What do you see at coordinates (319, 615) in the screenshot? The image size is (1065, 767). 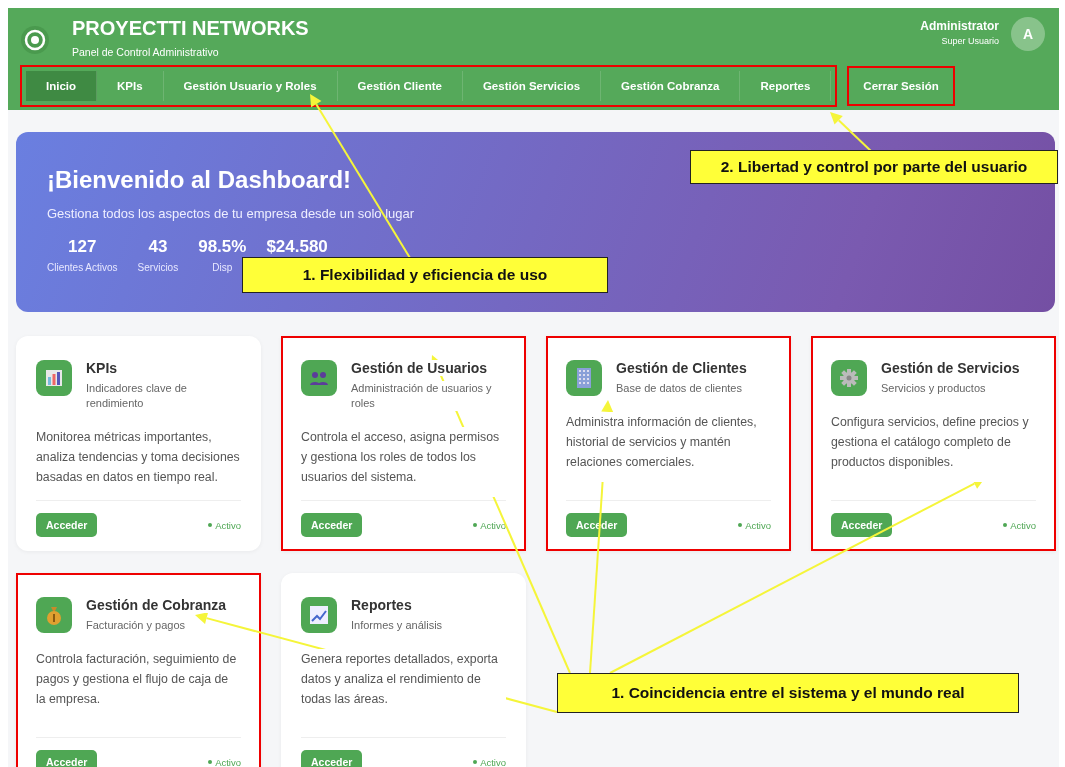 I see `line-chart-icon` at bounding box center [319, 615].